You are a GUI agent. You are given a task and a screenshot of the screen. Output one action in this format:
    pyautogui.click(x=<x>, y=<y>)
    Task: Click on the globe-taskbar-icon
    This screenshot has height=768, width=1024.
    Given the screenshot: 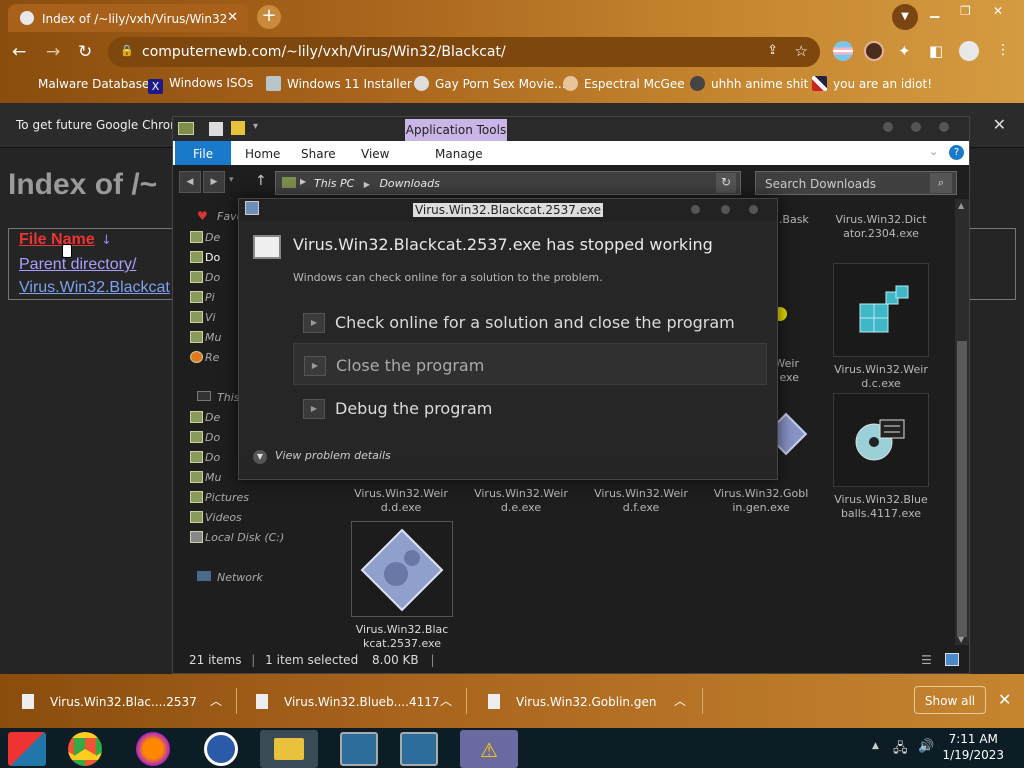 What is the action you would take?
    pyautogui.click(x=221, y=749)
    